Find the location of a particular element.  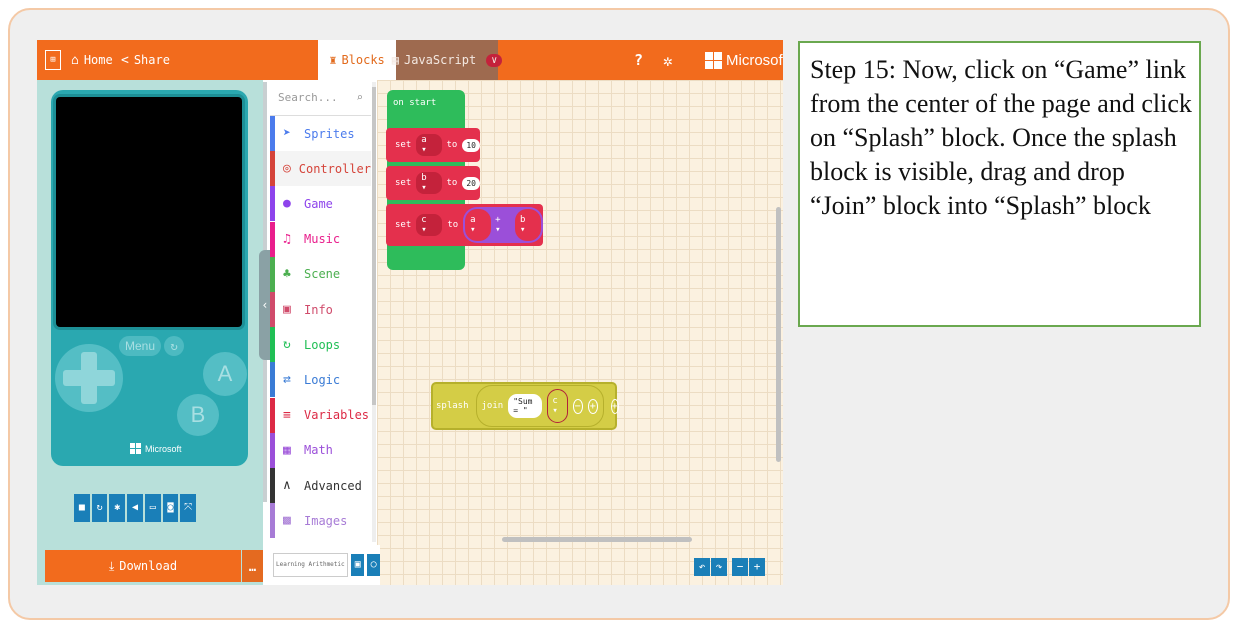

category-label: Variables is located at coordinates (337, 415).